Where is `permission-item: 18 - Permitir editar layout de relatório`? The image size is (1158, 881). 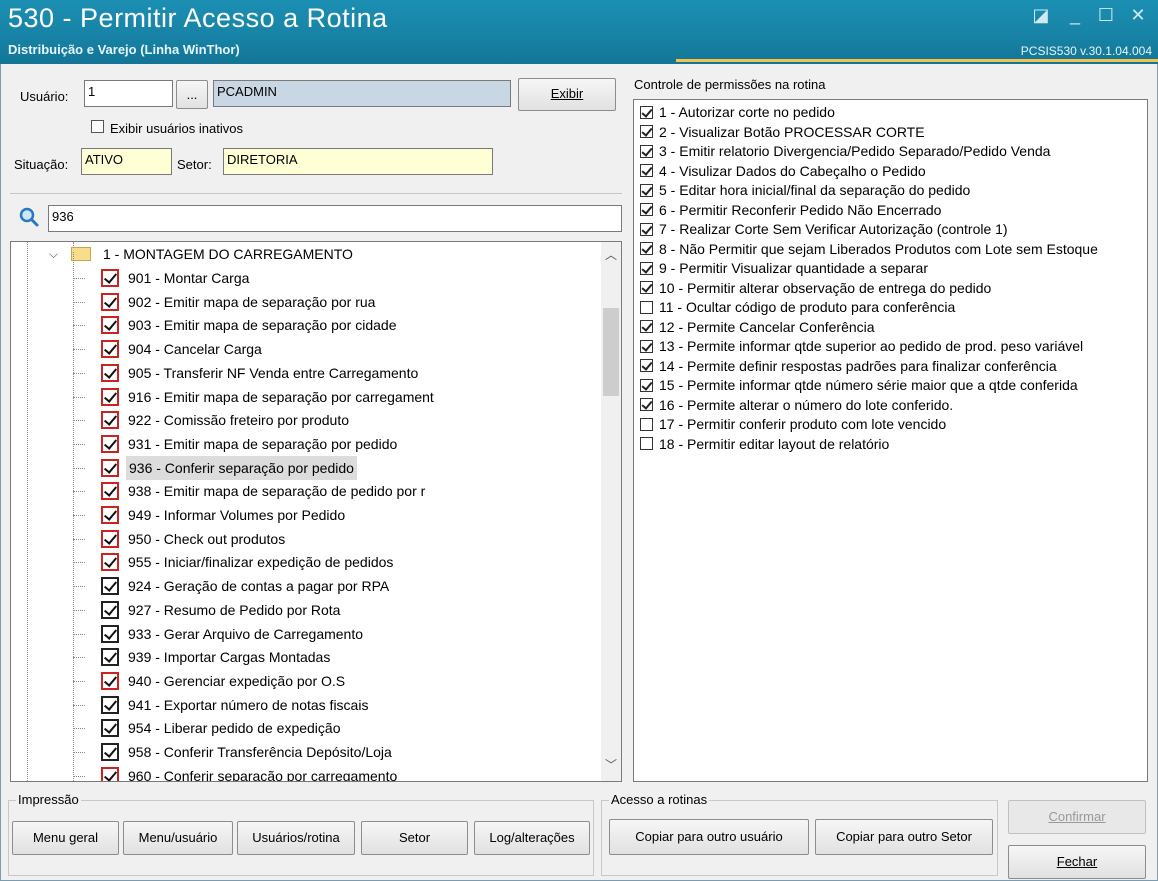 permission-item: 18 - Permitir editar layout de relatório is located at coordinates (764, 445).